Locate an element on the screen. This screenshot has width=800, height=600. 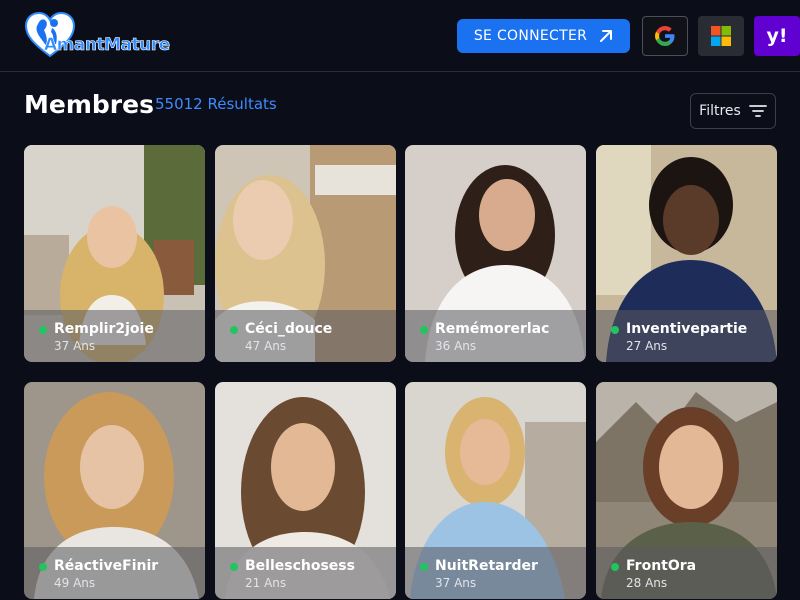
member-name: Inventivepartie is located at coordinates (687, 329).